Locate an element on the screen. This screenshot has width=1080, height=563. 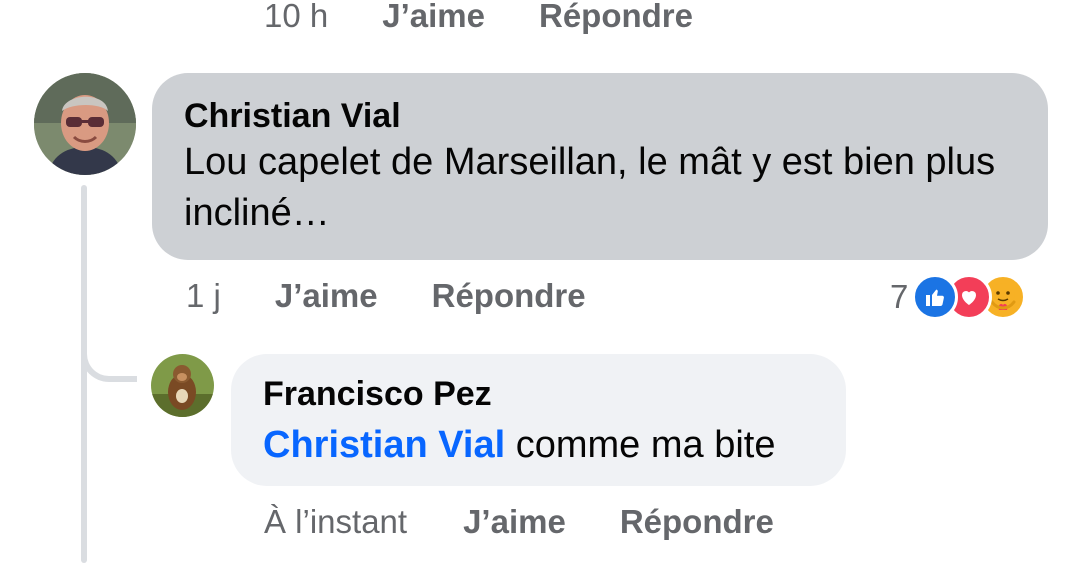
reply-time: À l’instant is located at coordinates (335, 522).